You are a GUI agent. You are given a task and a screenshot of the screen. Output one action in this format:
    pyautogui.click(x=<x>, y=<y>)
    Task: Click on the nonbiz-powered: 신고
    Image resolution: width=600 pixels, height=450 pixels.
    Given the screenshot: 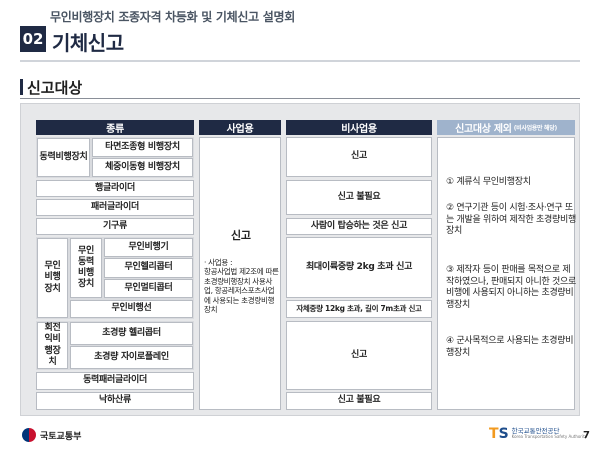 What is the action you would take?
    pyautogui.click(x=359, y=157)
    